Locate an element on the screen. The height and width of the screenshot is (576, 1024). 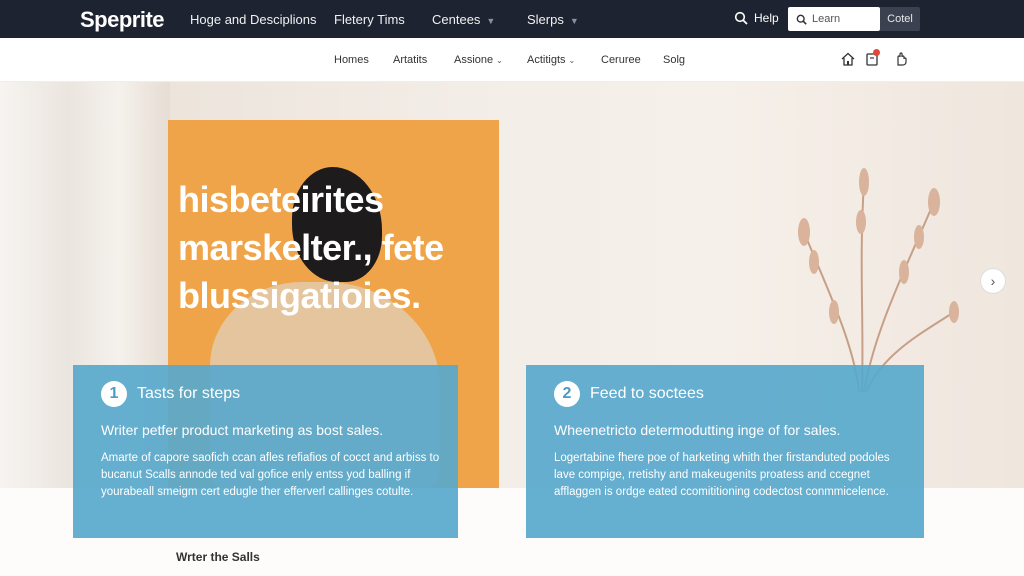
subnav-item-assione: Assione ⌄ is located at coordinates (478, 60).